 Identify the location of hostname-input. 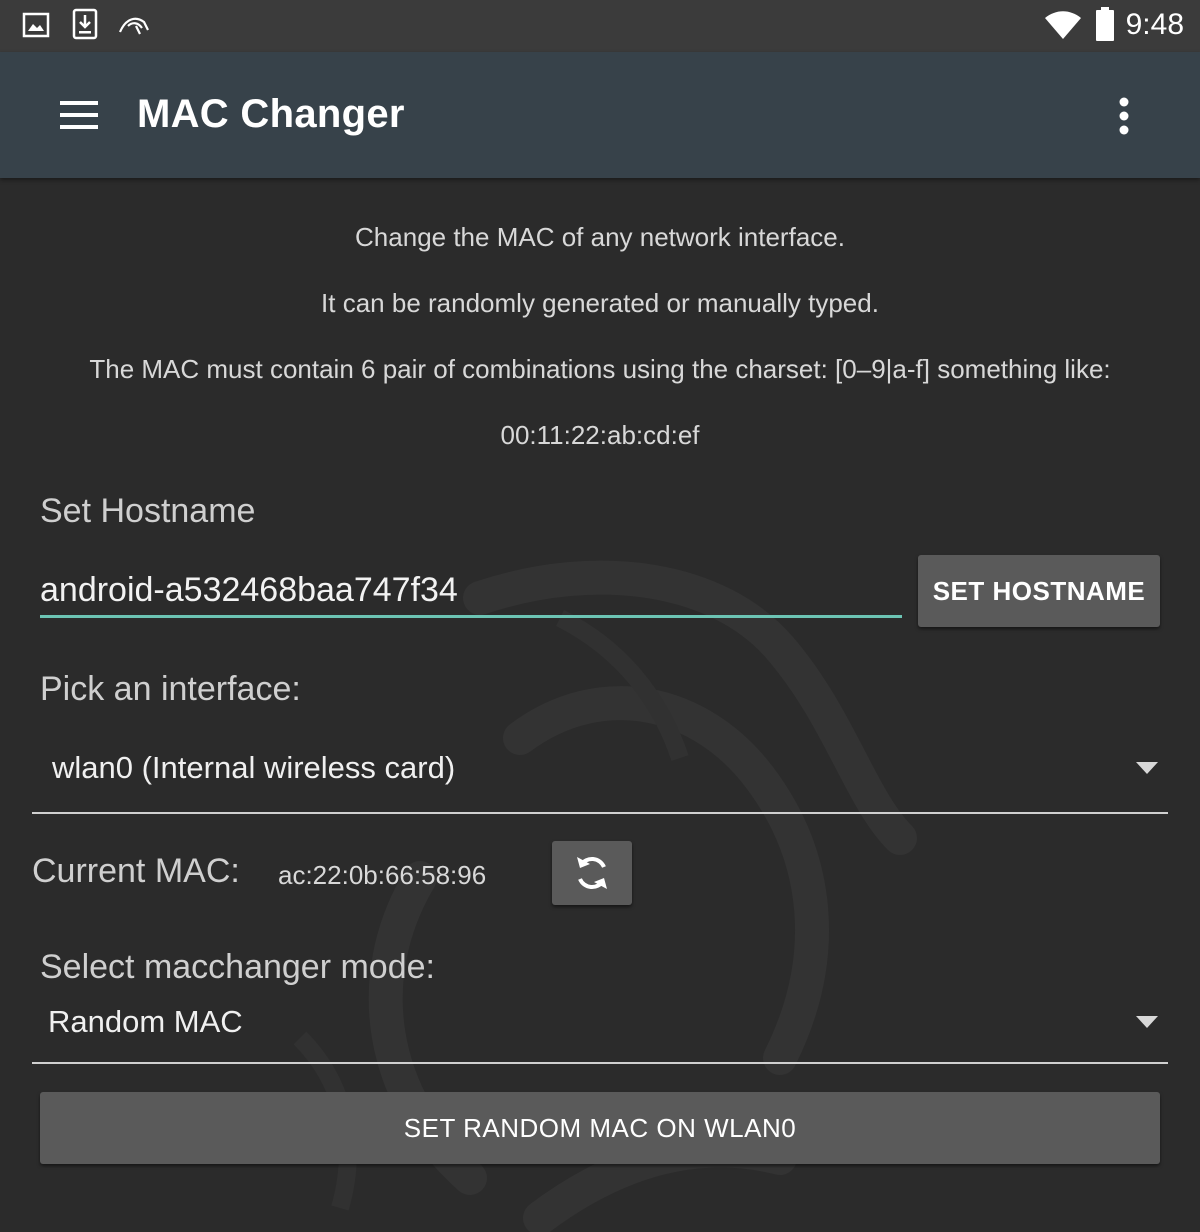
(471, 592).